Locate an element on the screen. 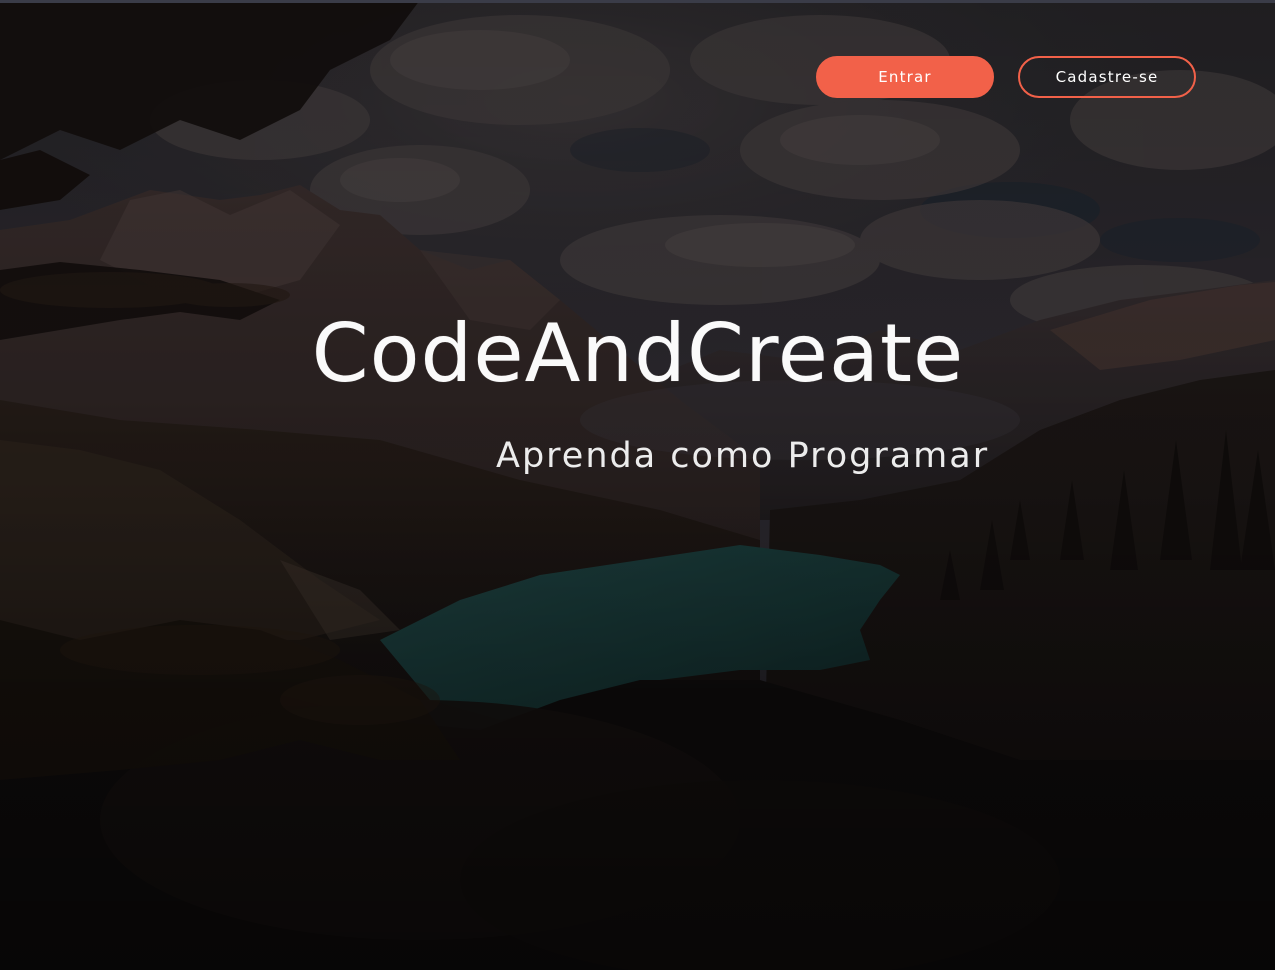 The height and width of the screenshot is (970, 1275). site-title: CodeAndCreate is located at coordinates (637, 354).